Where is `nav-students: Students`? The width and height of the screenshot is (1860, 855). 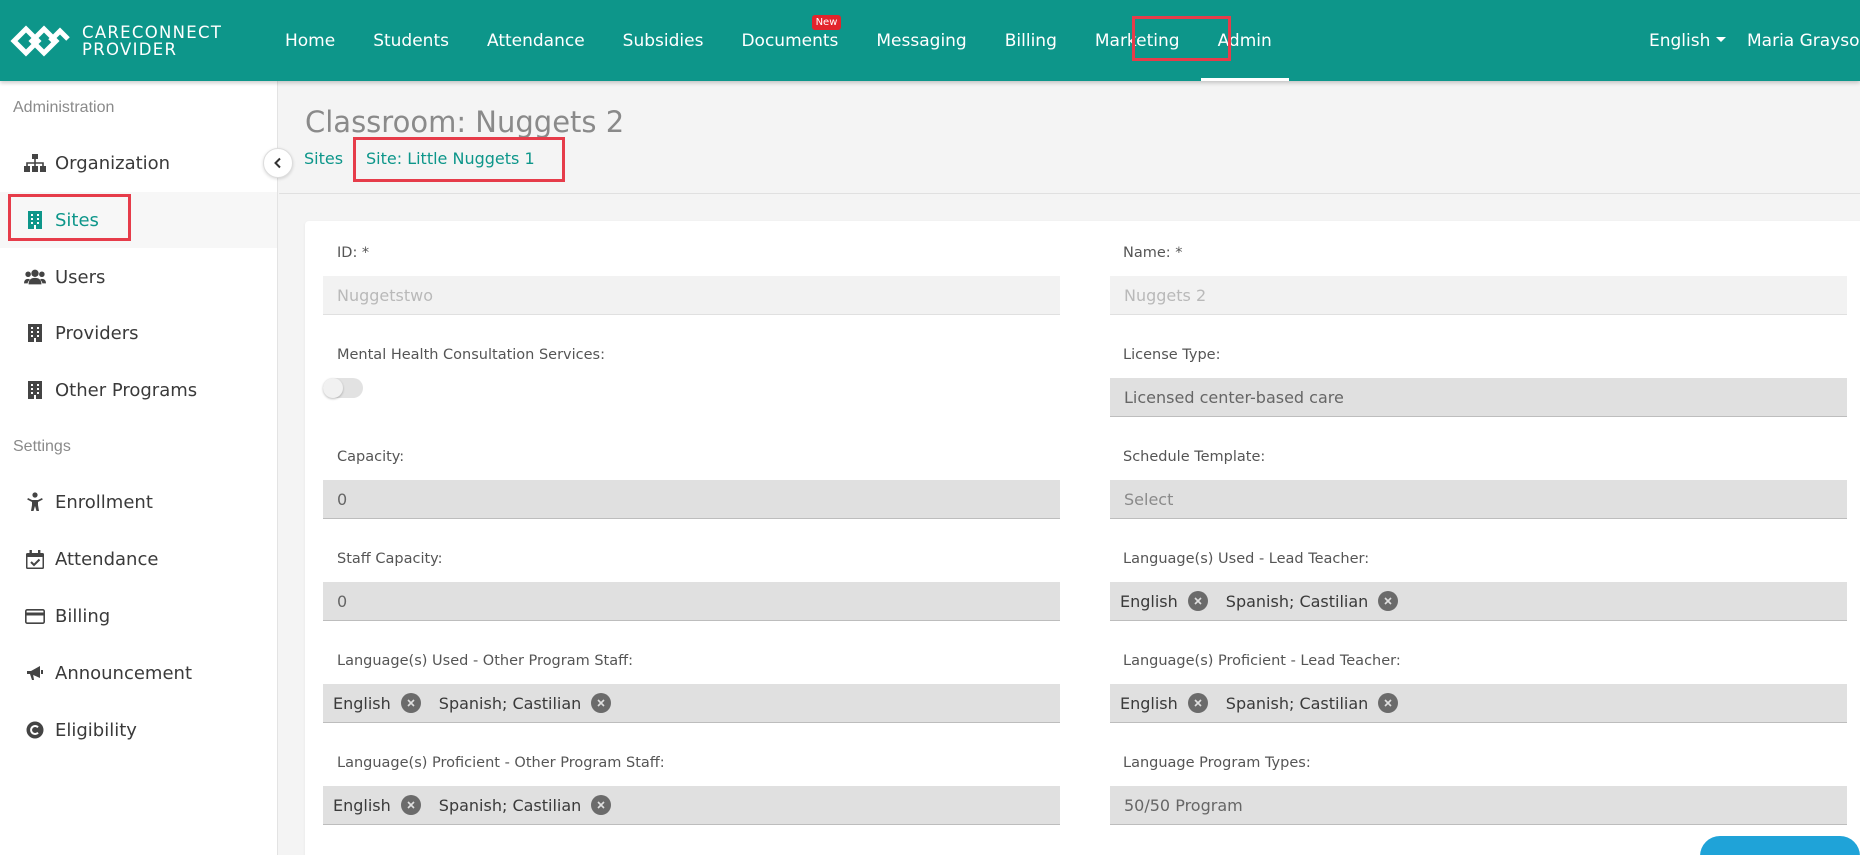
nav-students: Students is located at coordinates (411, 40).